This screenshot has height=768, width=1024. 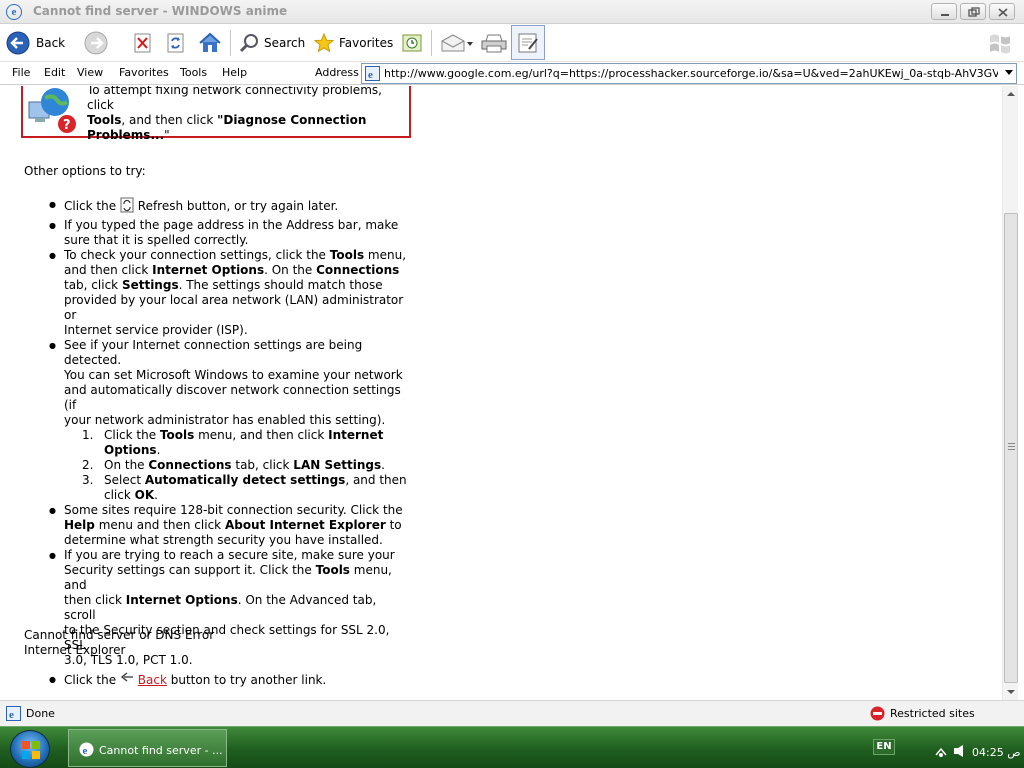 I want to click on menu-file: File, so click(x=21, y=72).